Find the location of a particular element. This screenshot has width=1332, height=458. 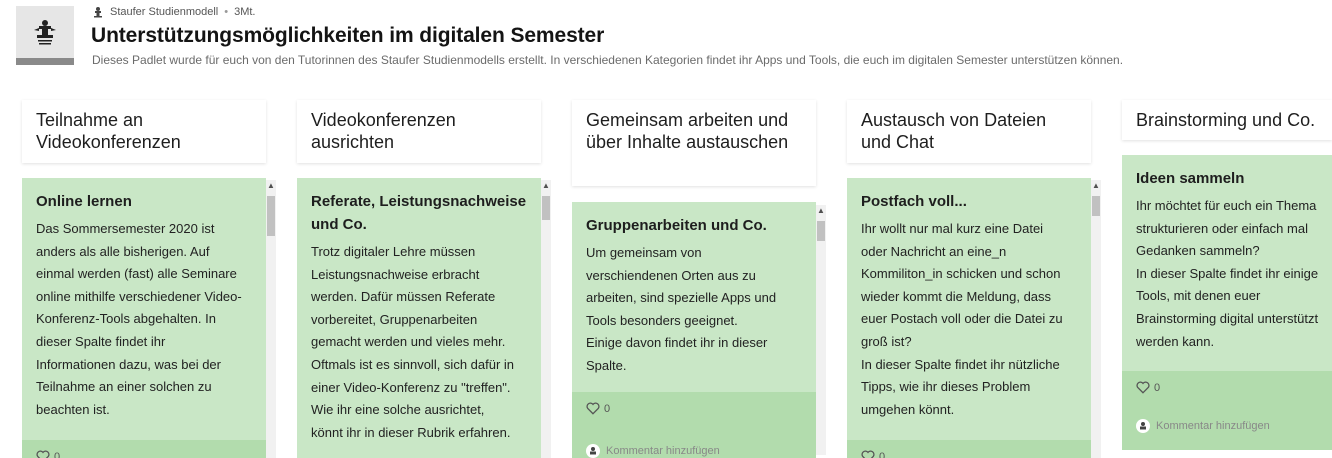

author-name: Staufer Studienmodell is located at coordinates (164, 12).